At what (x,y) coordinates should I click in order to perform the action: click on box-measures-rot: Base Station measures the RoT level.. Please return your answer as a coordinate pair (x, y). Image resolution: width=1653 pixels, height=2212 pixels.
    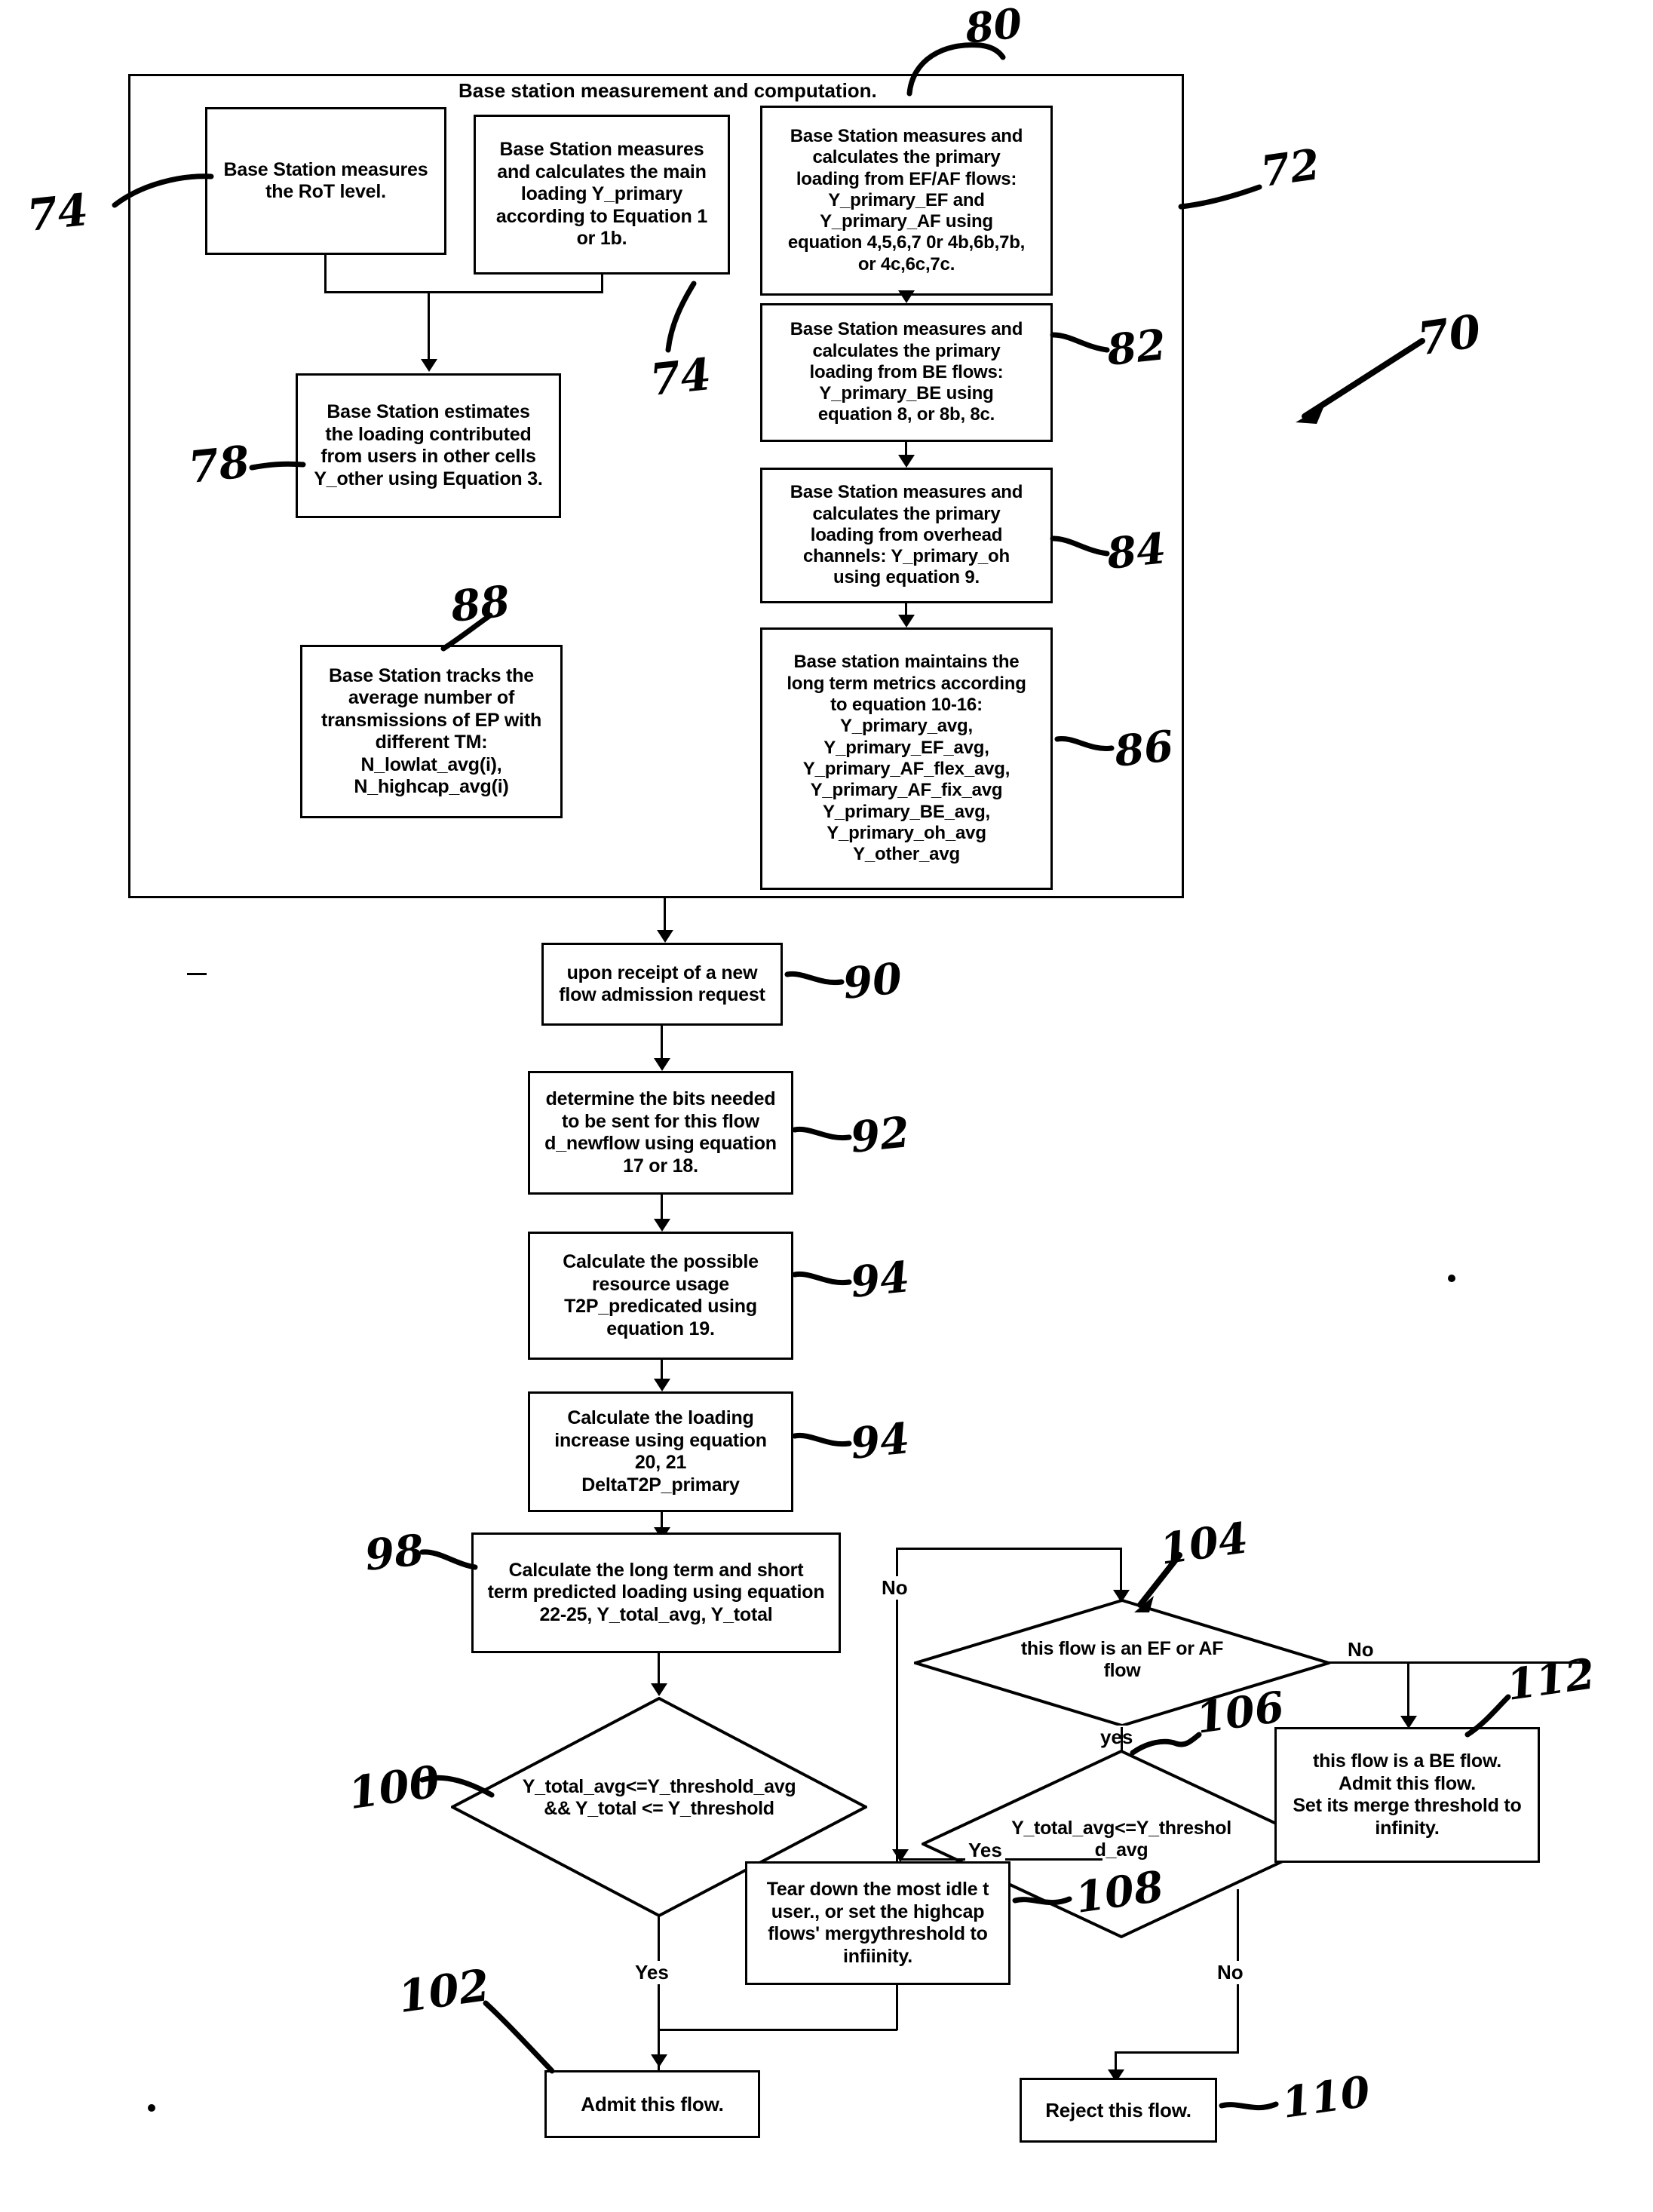
    Looking at the image, I should click on (325, 181).